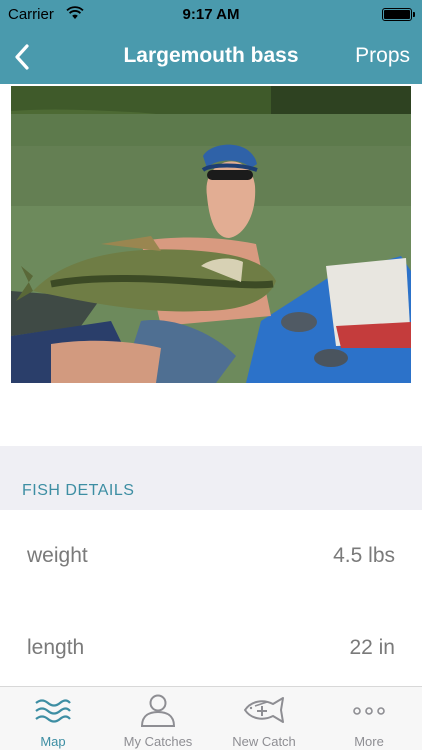 This screenshot has width=422, height=750. Describe the element at coordinates (211, 478) in the screenshot. I see `section-header: FISH DETAILS` at that location.